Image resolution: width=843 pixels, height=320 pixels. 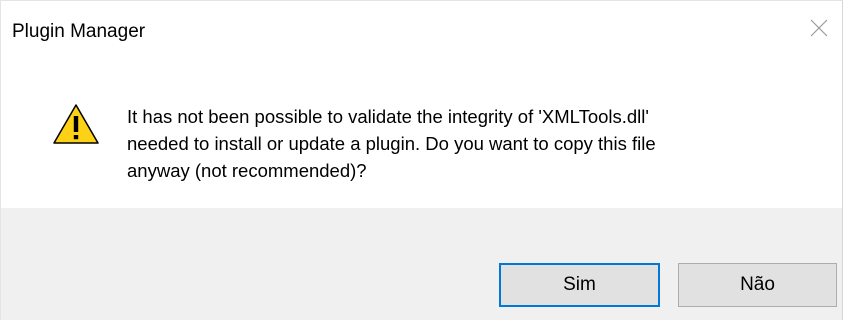 I want to click on no-button: Não, so click(x=757, y=285).